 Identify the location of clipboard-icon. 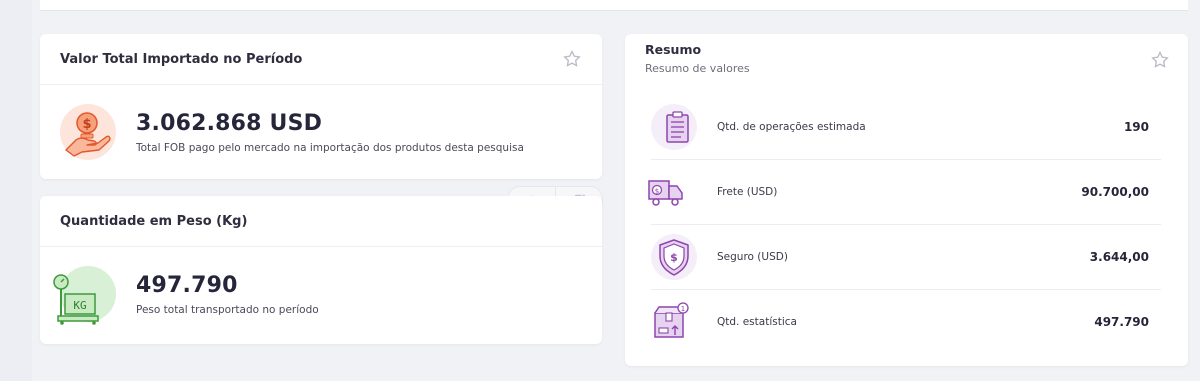
(674, 127).